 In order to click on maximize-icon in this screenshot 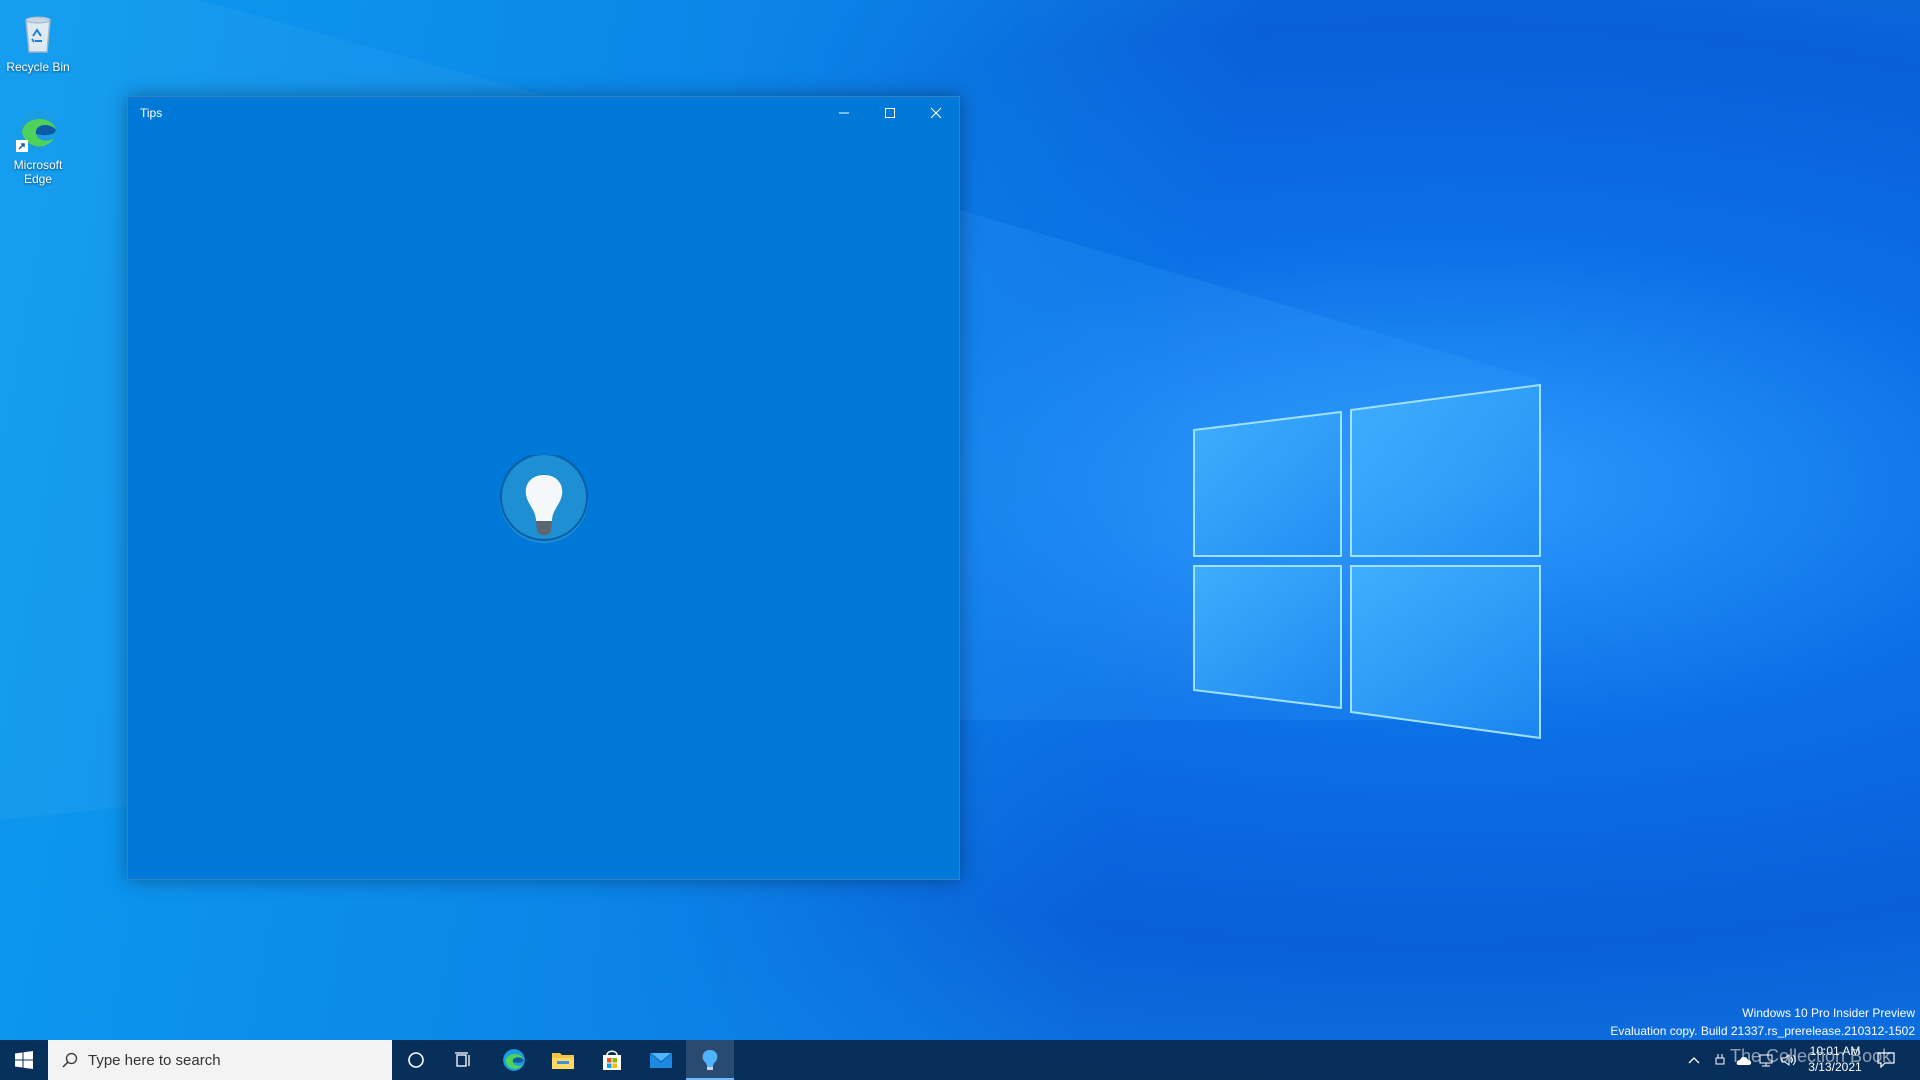, I will do `click(890, 113)`.